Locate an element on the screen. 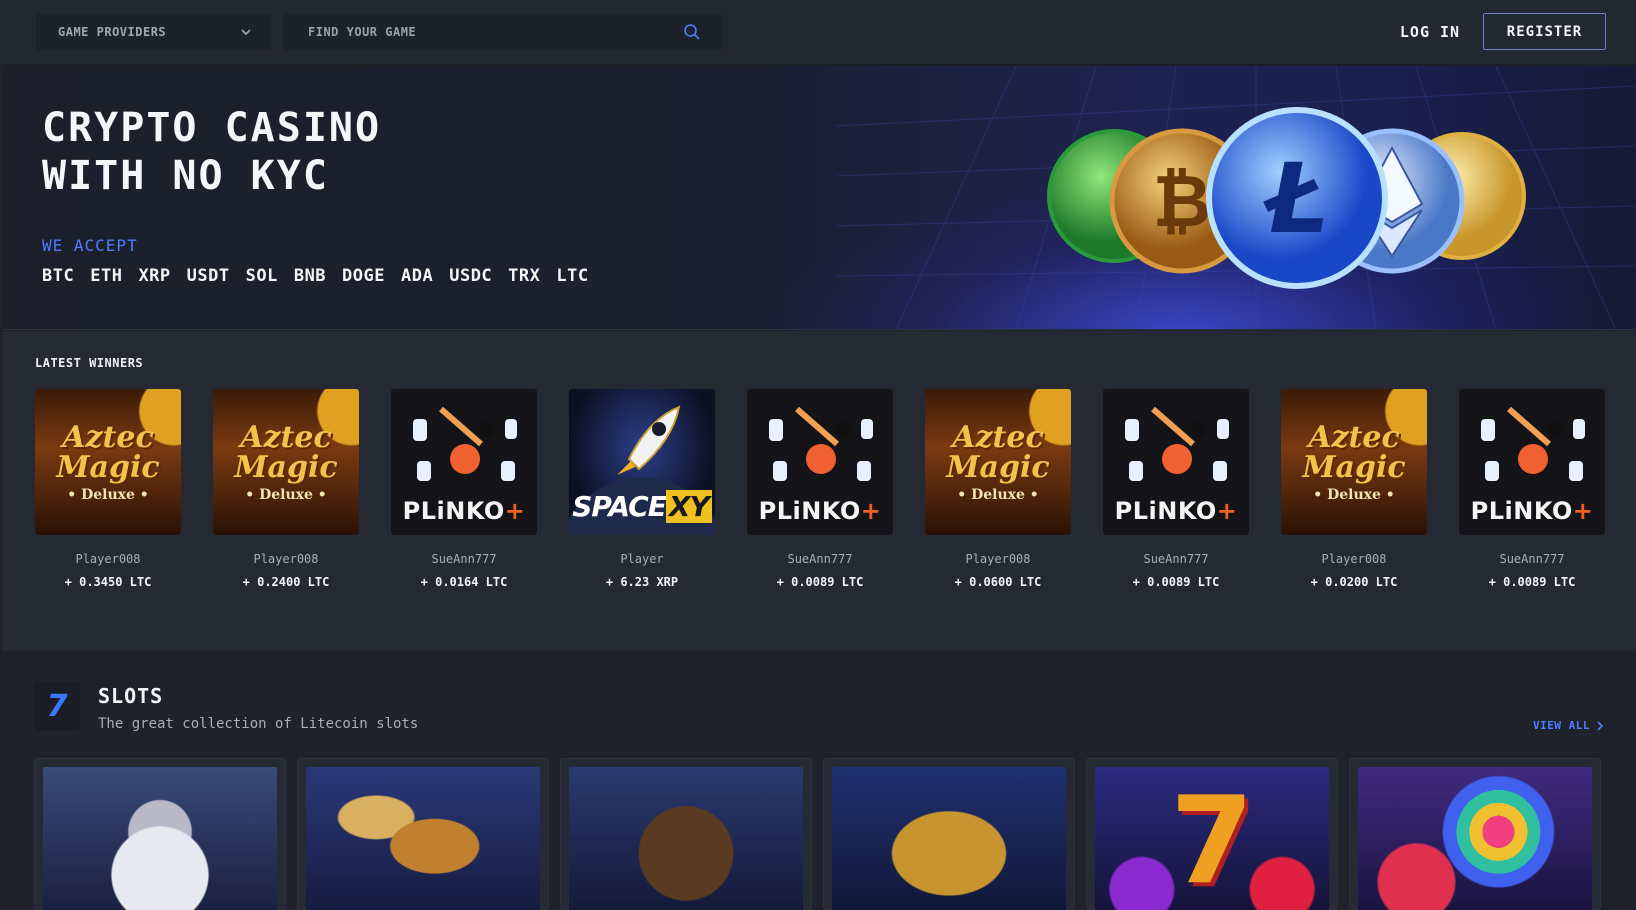 Image resolution: width=1636 pixels, height=910 pixels. view-all-link: VIEW ALL is located at coordinates (1568, 725).